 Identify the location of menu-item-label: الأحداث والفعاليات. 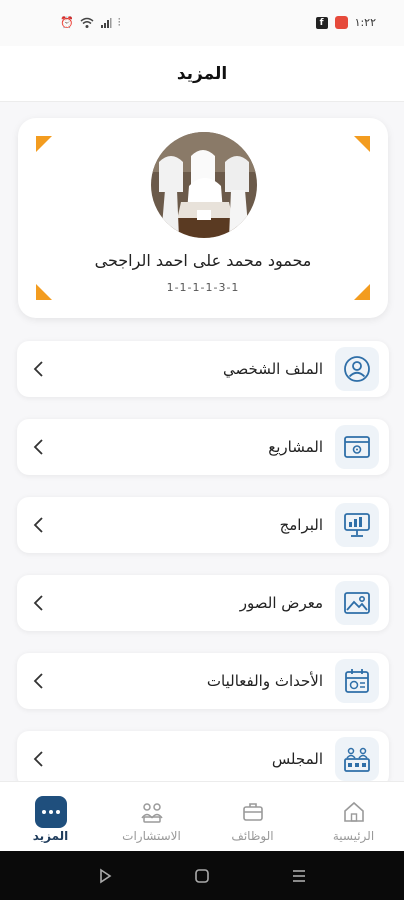
(264, 681).